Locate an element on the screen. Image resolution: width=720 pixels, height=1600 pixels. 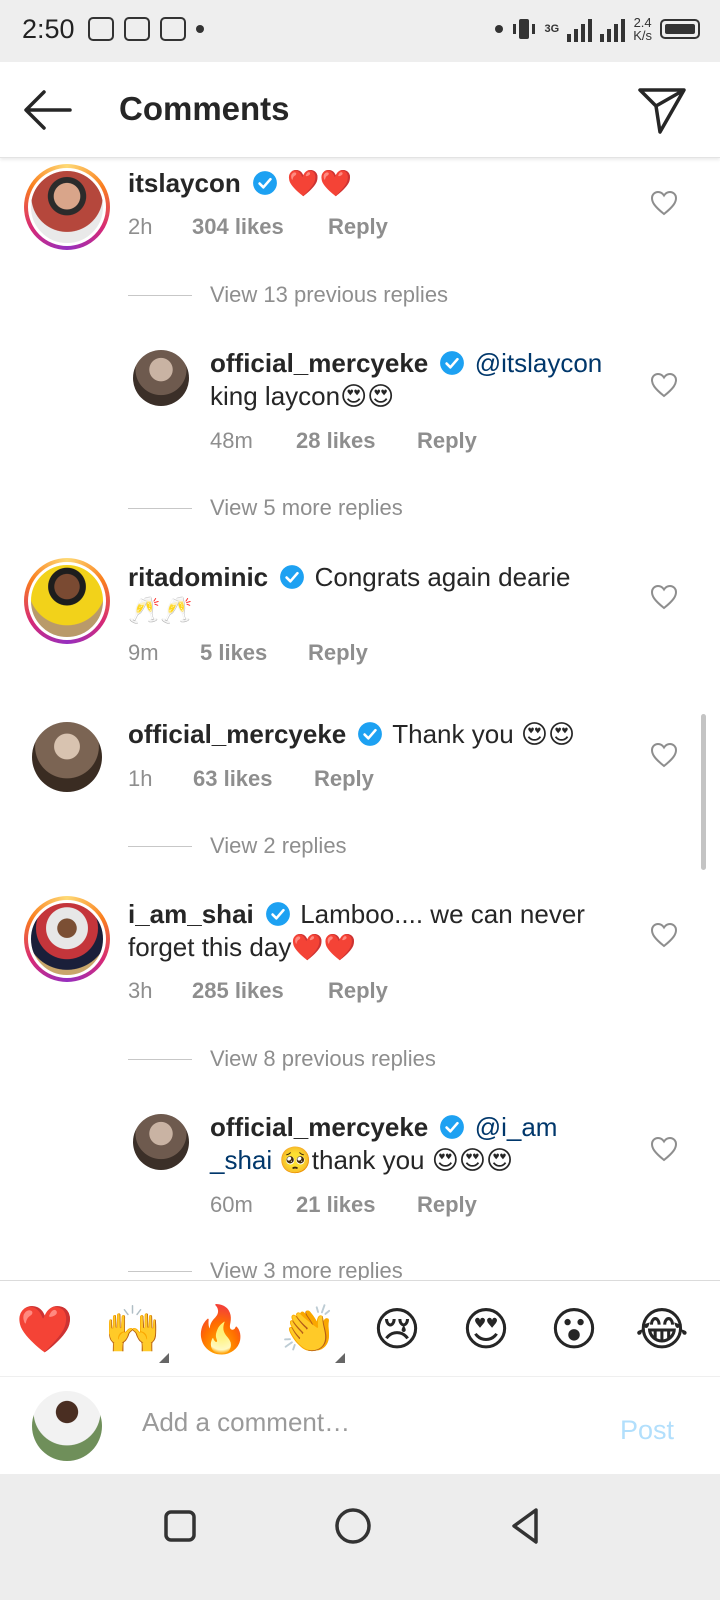
header: Comments is located at coordinates (360, 110).